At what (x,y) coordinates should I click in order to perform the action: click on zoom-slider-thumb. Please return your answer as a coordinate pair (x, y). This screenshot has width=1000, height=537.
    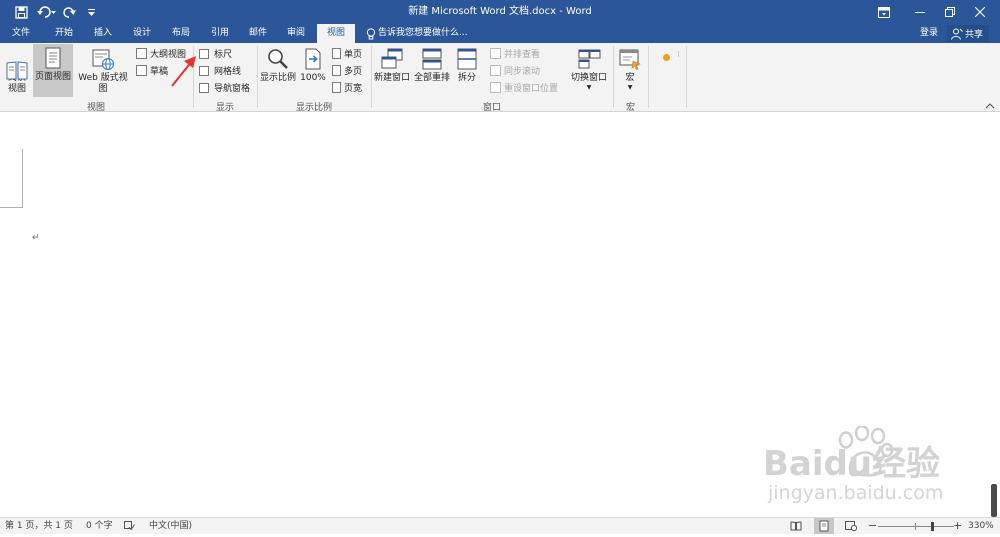
    Looking at the image, I should click on (932, 526).